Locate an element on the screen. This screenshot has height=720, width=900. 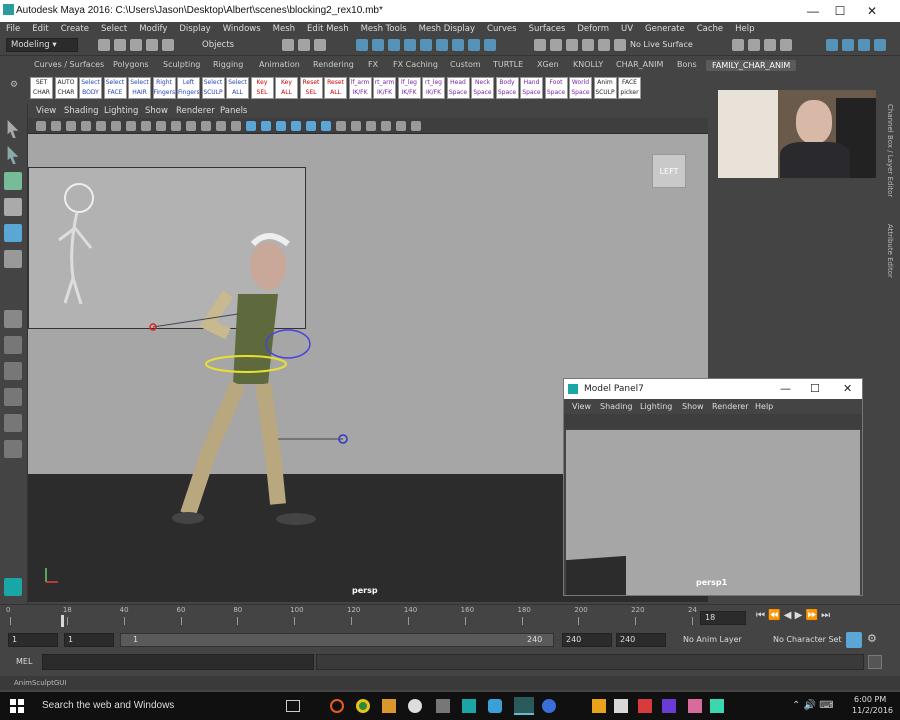
subwin-minimize-button: — is located at coordinates (785, 388).